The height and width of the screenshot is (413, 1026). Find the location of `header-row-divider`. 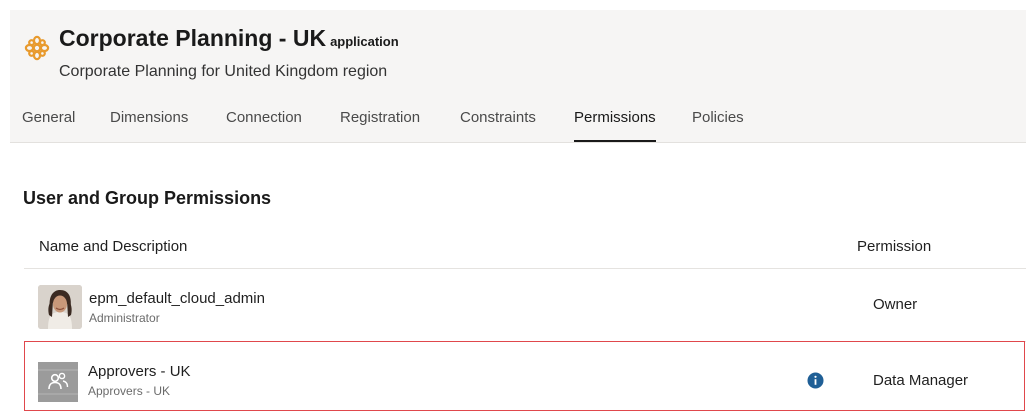

header-row-divider is located at coordinates (525, 268).